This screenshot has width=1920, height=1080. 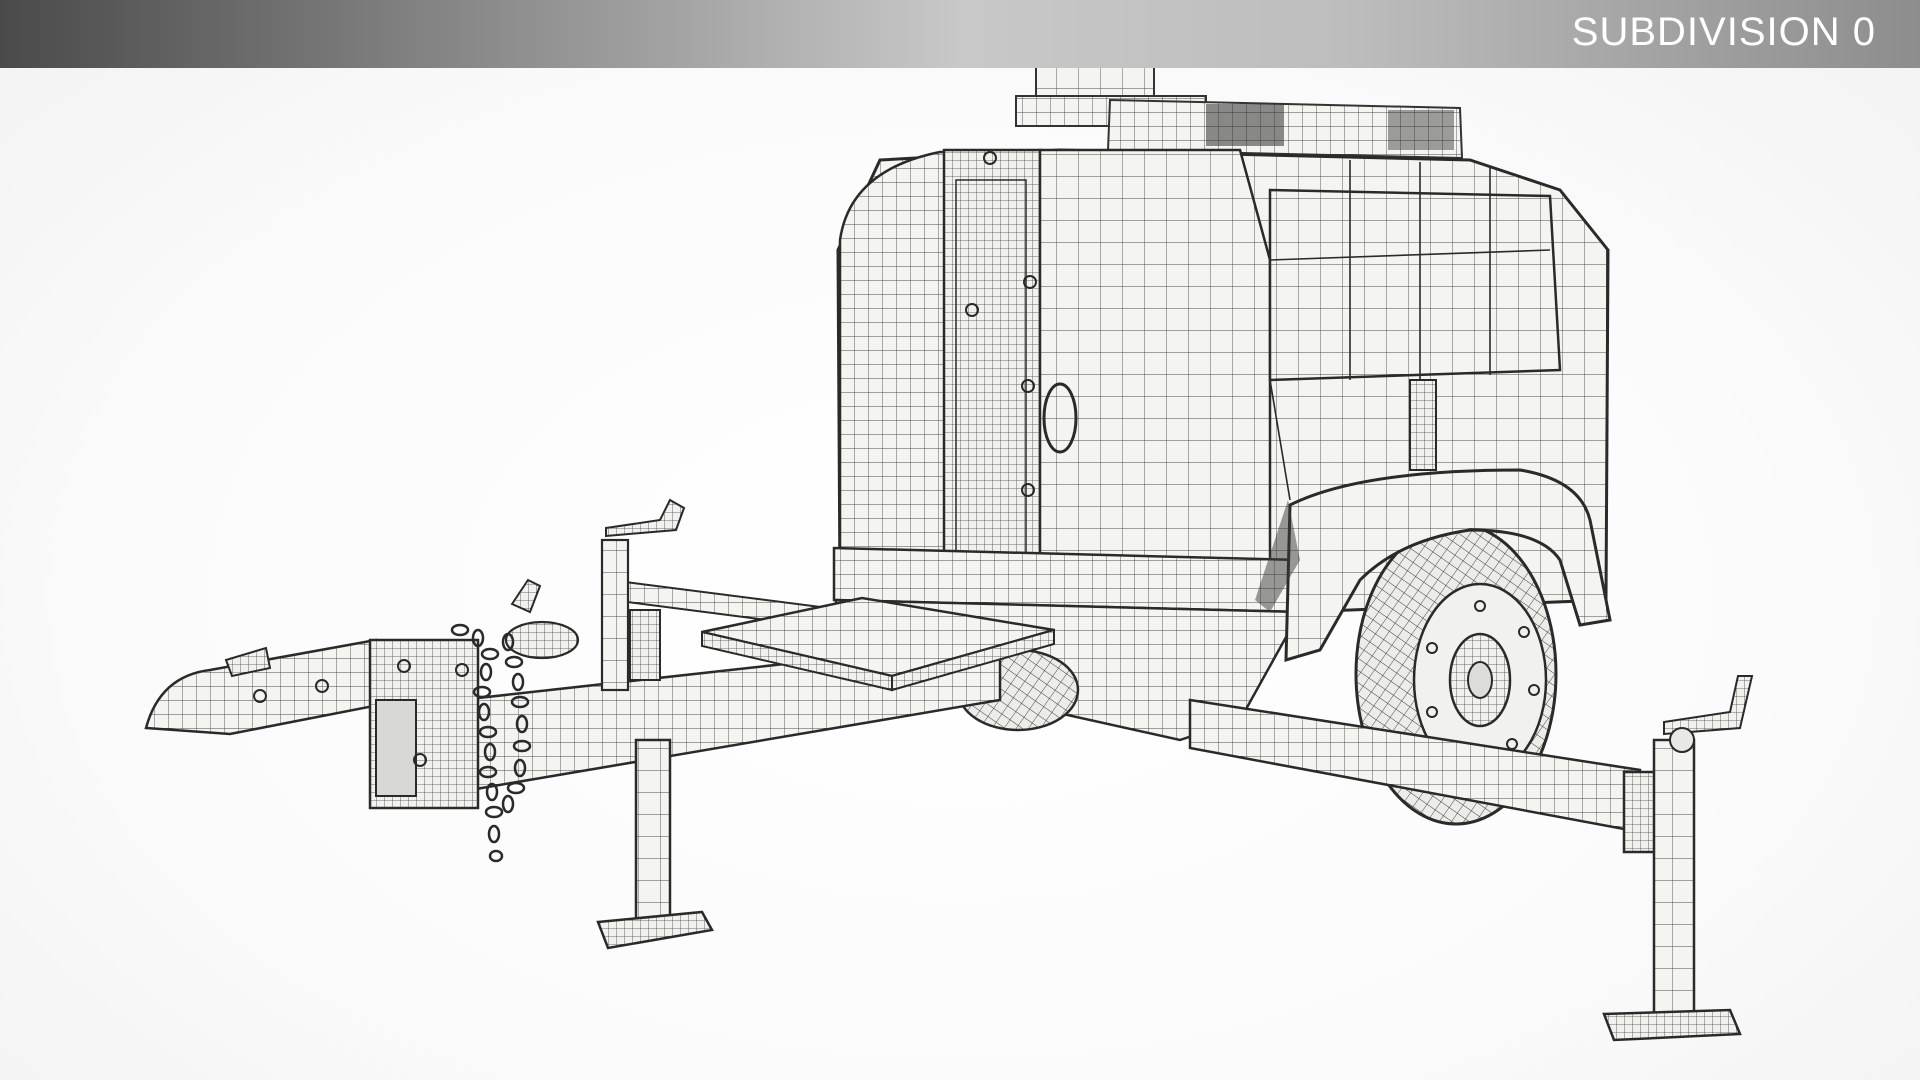 What do you see at coordinates (1678, 858) in the screenshot?
I see `right-jack-stand` at bounding box center [1678, 858].